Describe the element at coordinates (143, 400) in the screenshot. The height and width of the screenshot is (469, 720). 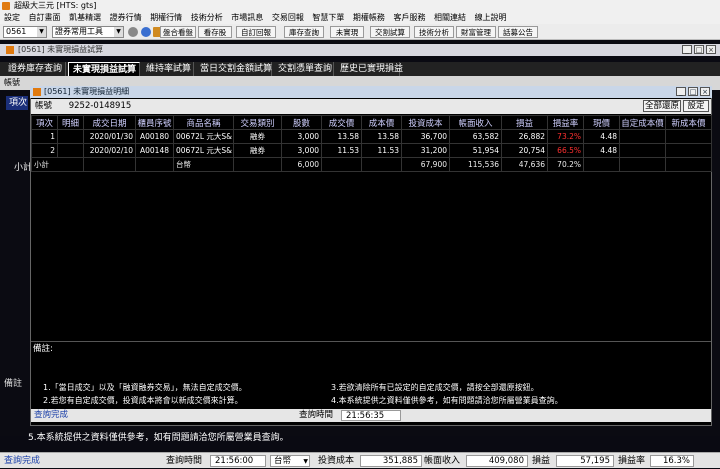
I see `note-item: 2.若您有自定成交價，投資成本將會以新成交價來計算。` at that location.